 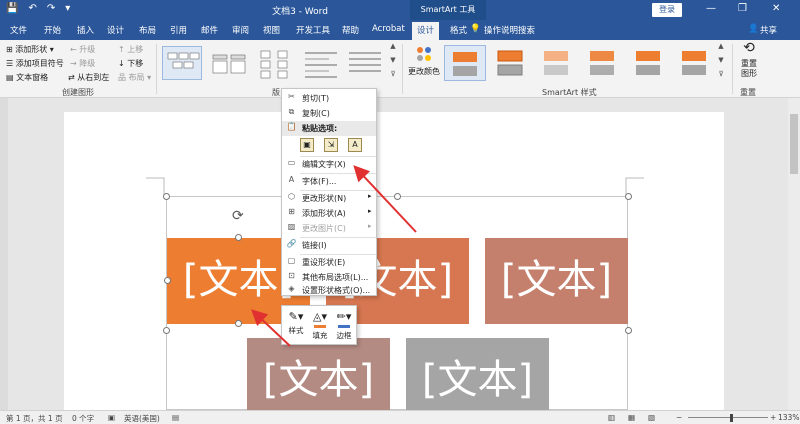 I want to click on zoom-slider, so click(x=728, y=417).